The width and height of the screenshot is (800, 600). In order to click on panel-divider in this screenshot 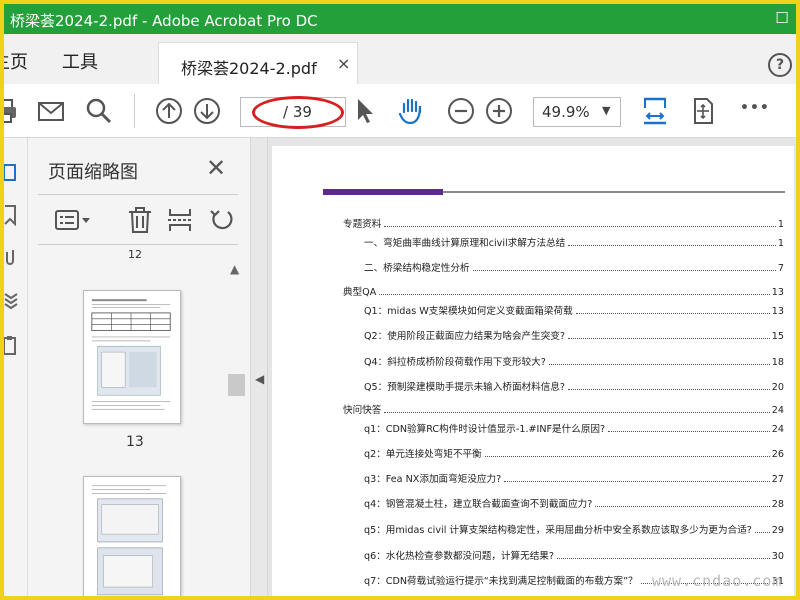, I will do `click(138, 244)`.